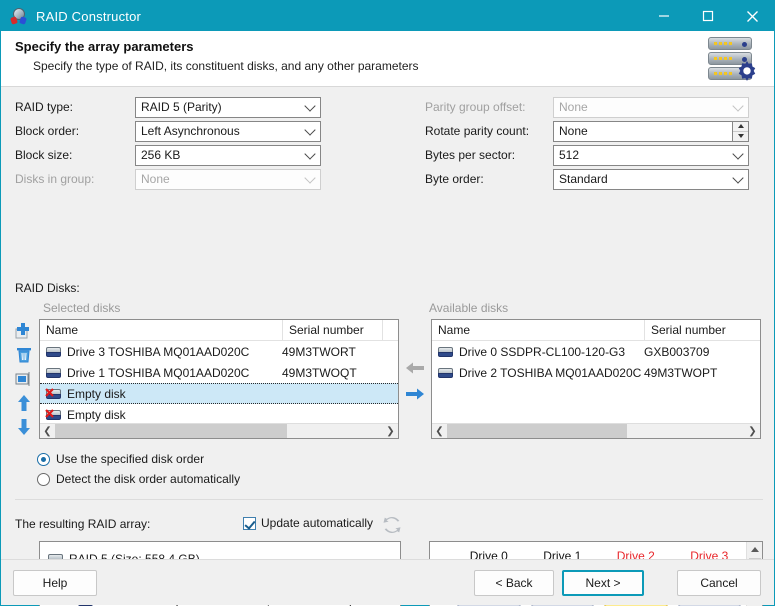  What do you see at coordinates (49, 392) in the screenshot?
I see `error-x-icon` at bounding box center [49, 392].